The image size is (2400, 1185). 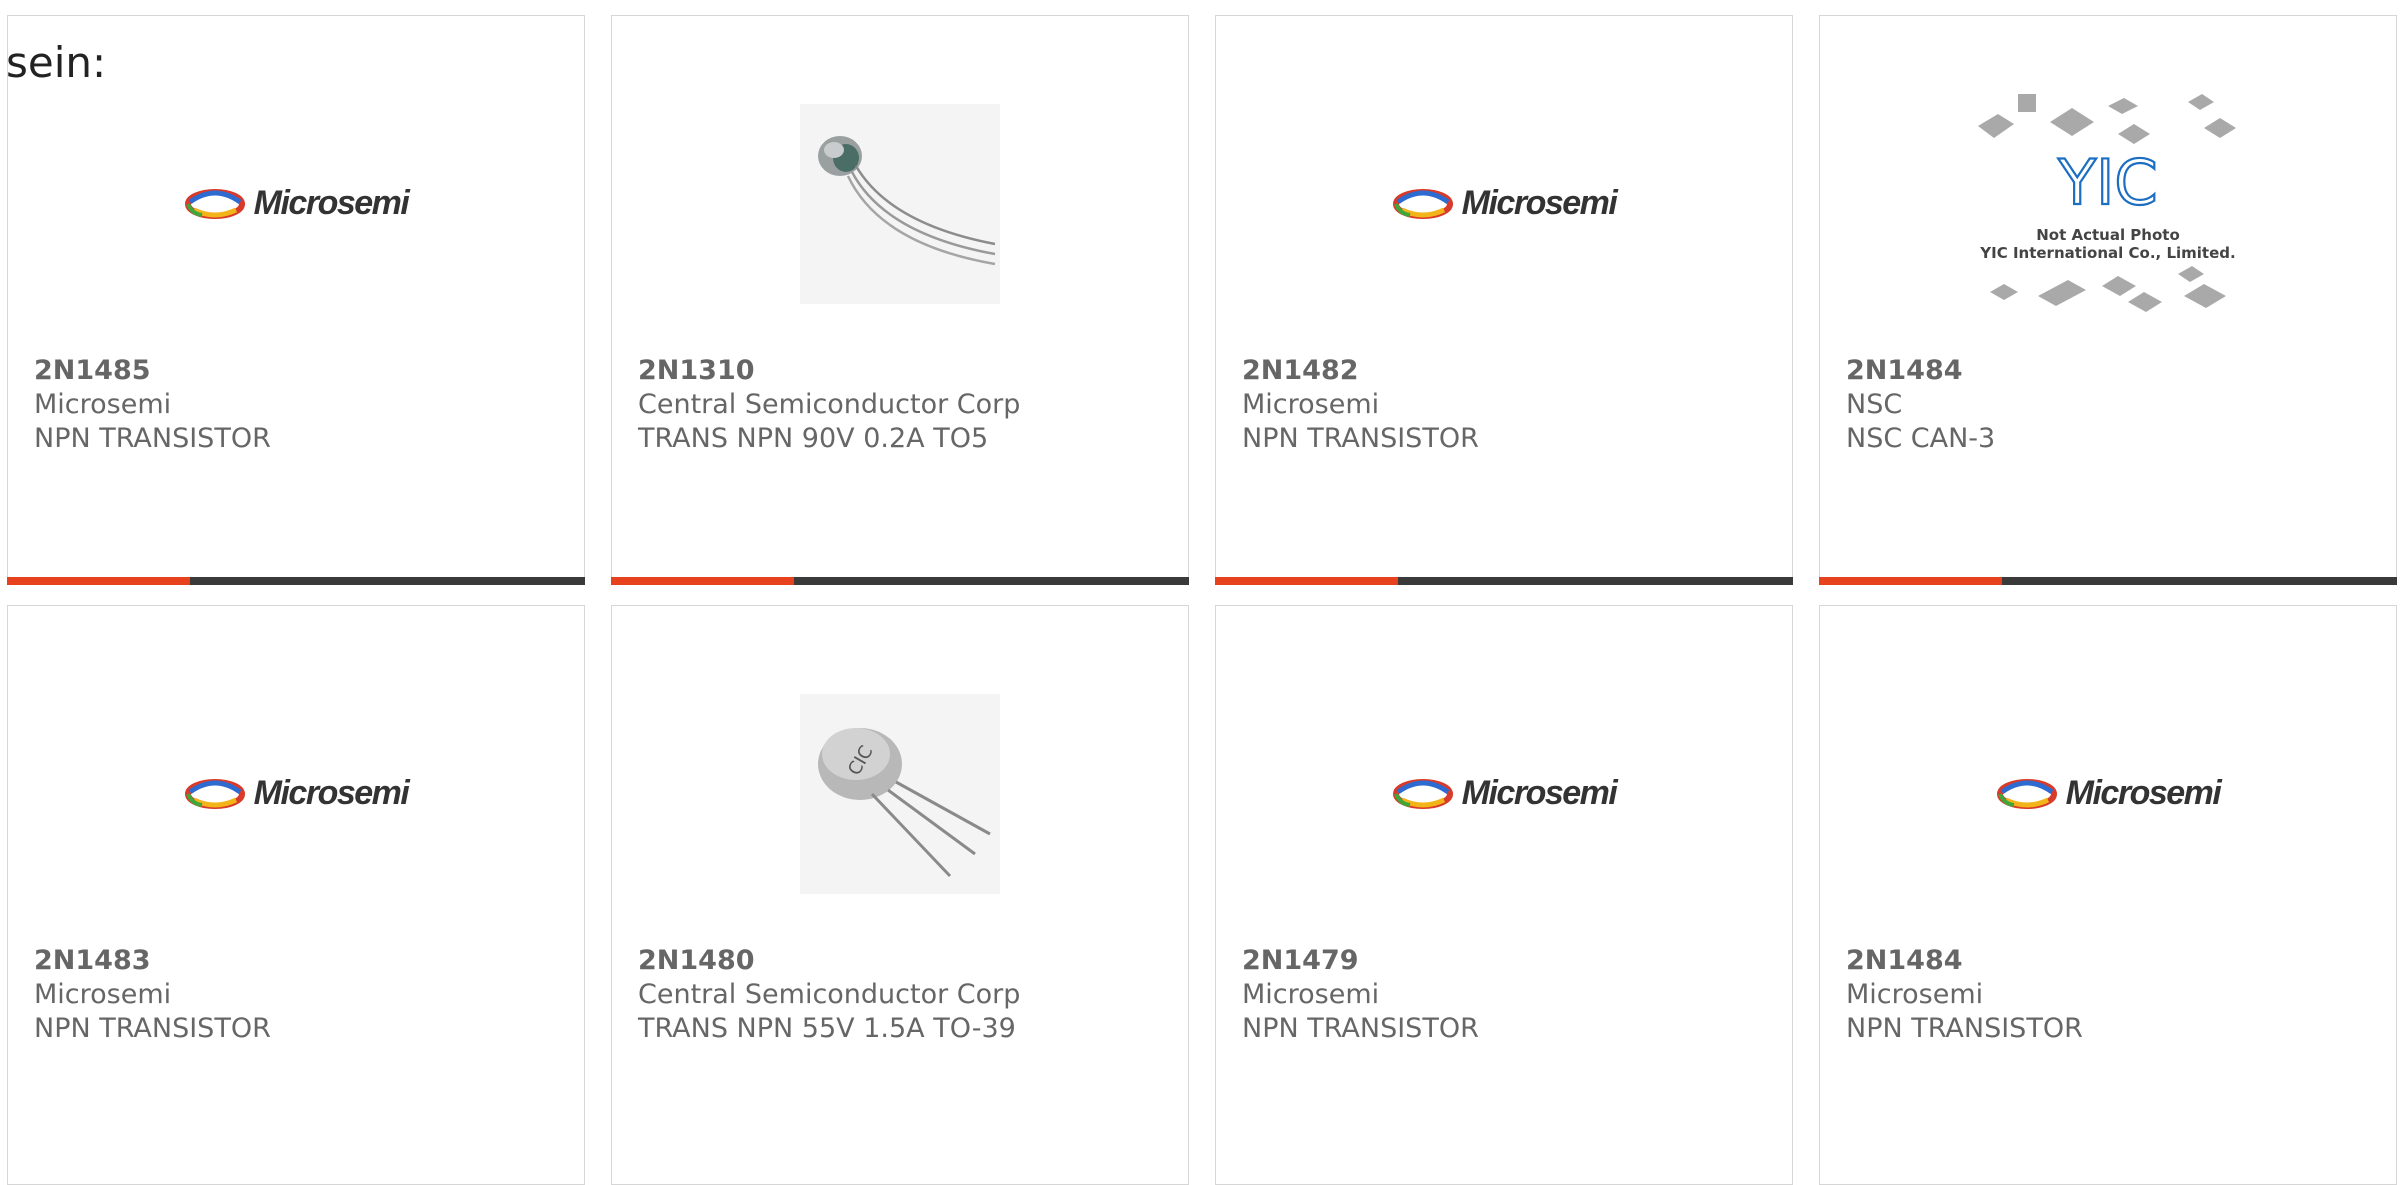 I want to click on part-number: 2N1310, so click(x=829, y=371).